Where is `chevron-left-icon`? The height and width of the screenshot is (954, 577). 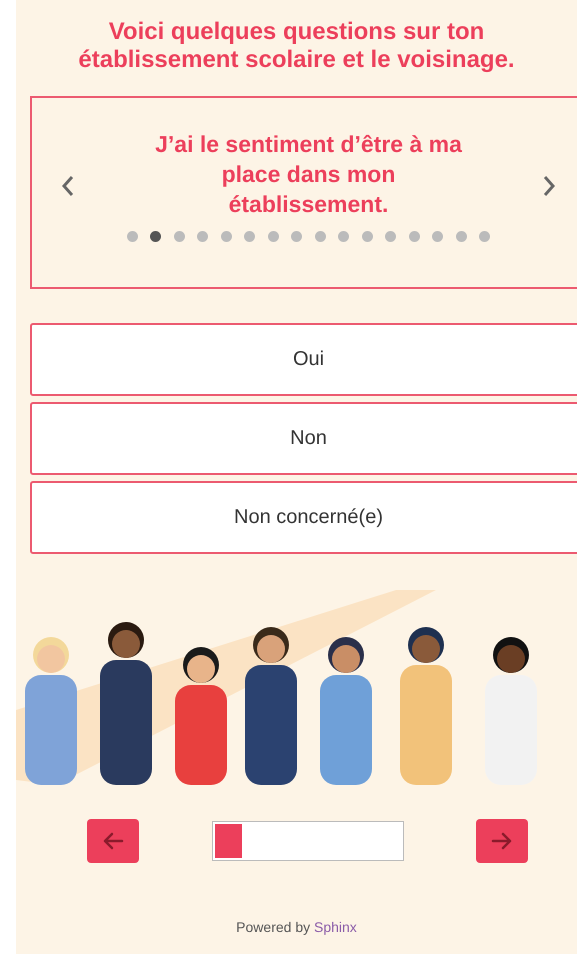 chevron-left-icon is located at coordinates (68, 186).